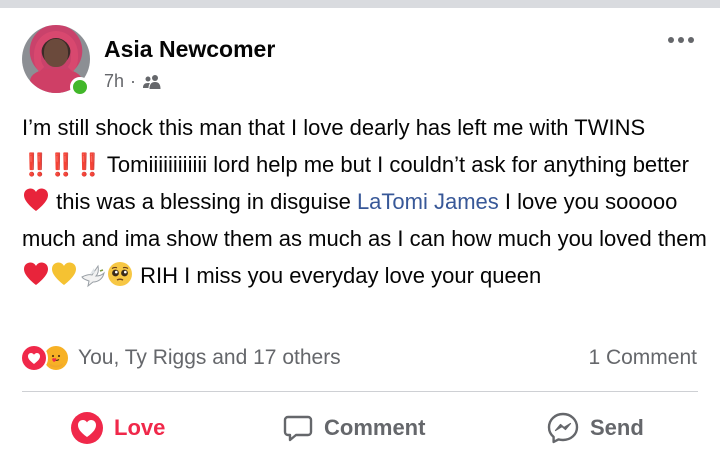 The width and height of the screenshot is (720, 463). I want to click on actions-divider, so click(360, 391).